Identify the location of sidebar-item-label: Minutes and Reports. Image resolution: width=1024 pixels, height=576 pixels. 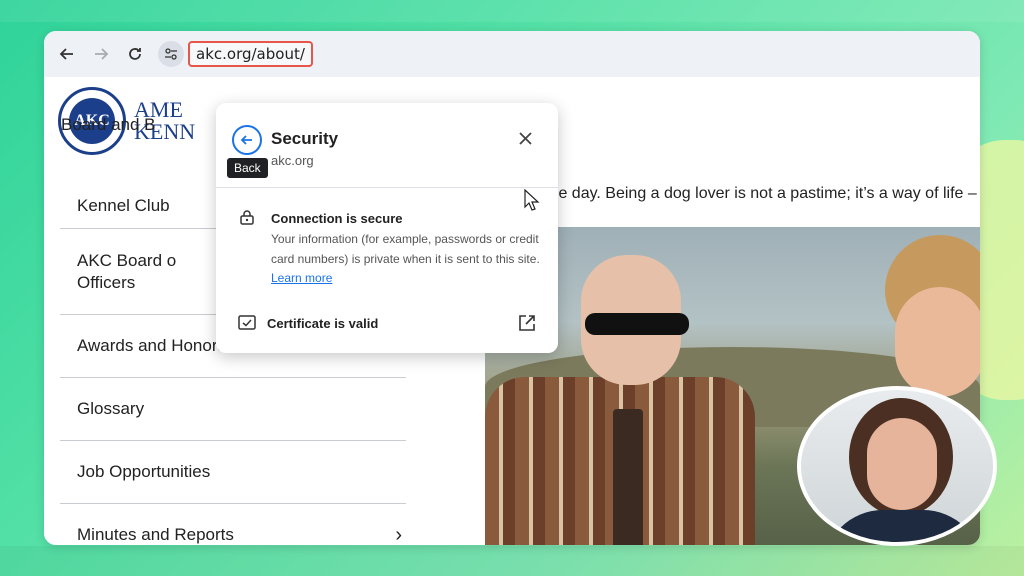
(155, 534).